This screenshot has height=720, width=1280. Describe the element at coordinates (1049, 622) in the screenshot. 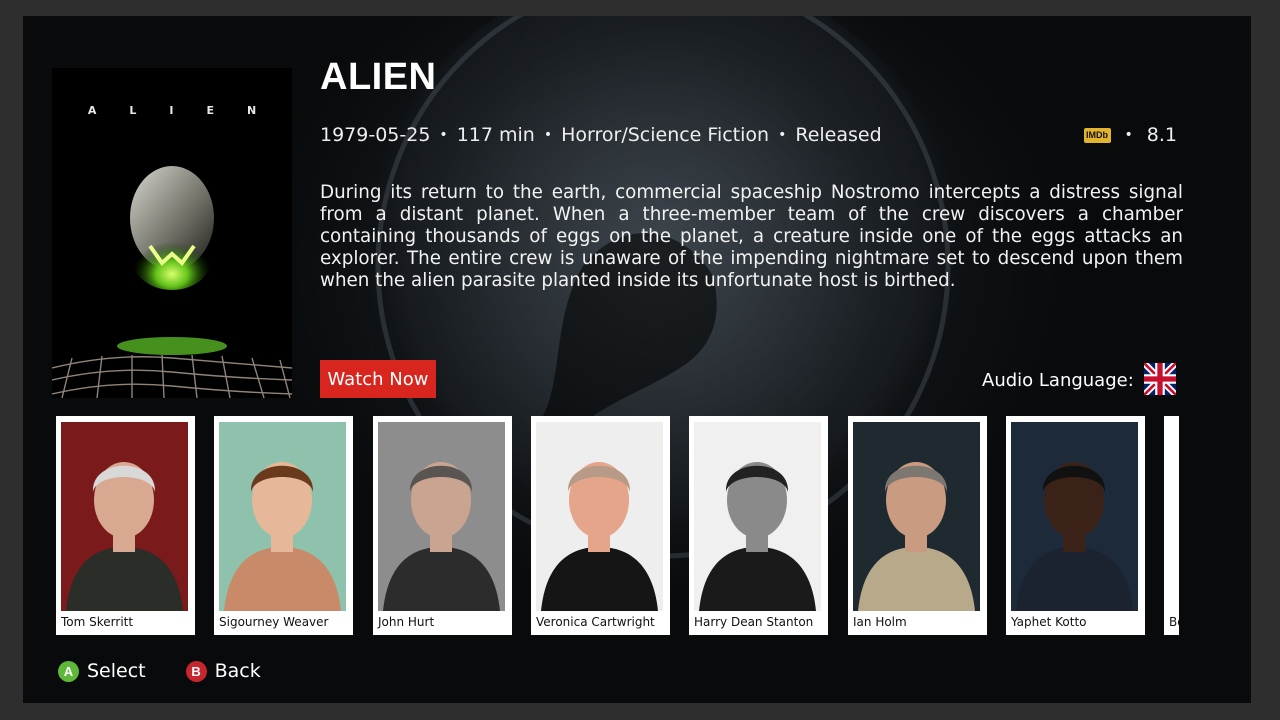

I see `cast-name: Yaphet Kotto` at that location.